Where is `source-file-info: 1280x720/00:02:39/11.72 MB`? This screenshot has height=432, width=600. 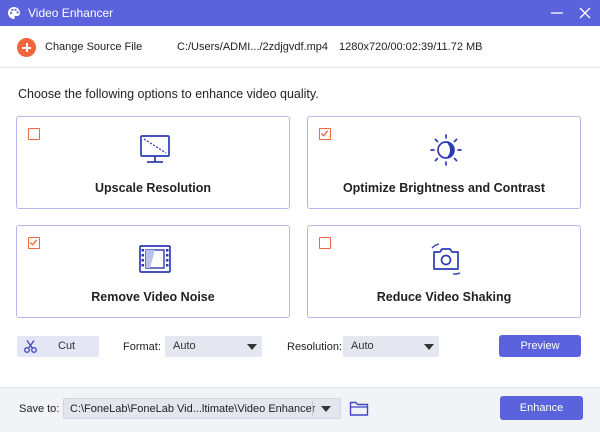
source-file-info: 1280x720/00:02:39/11.72 MB is located at coordinates (411, 47).